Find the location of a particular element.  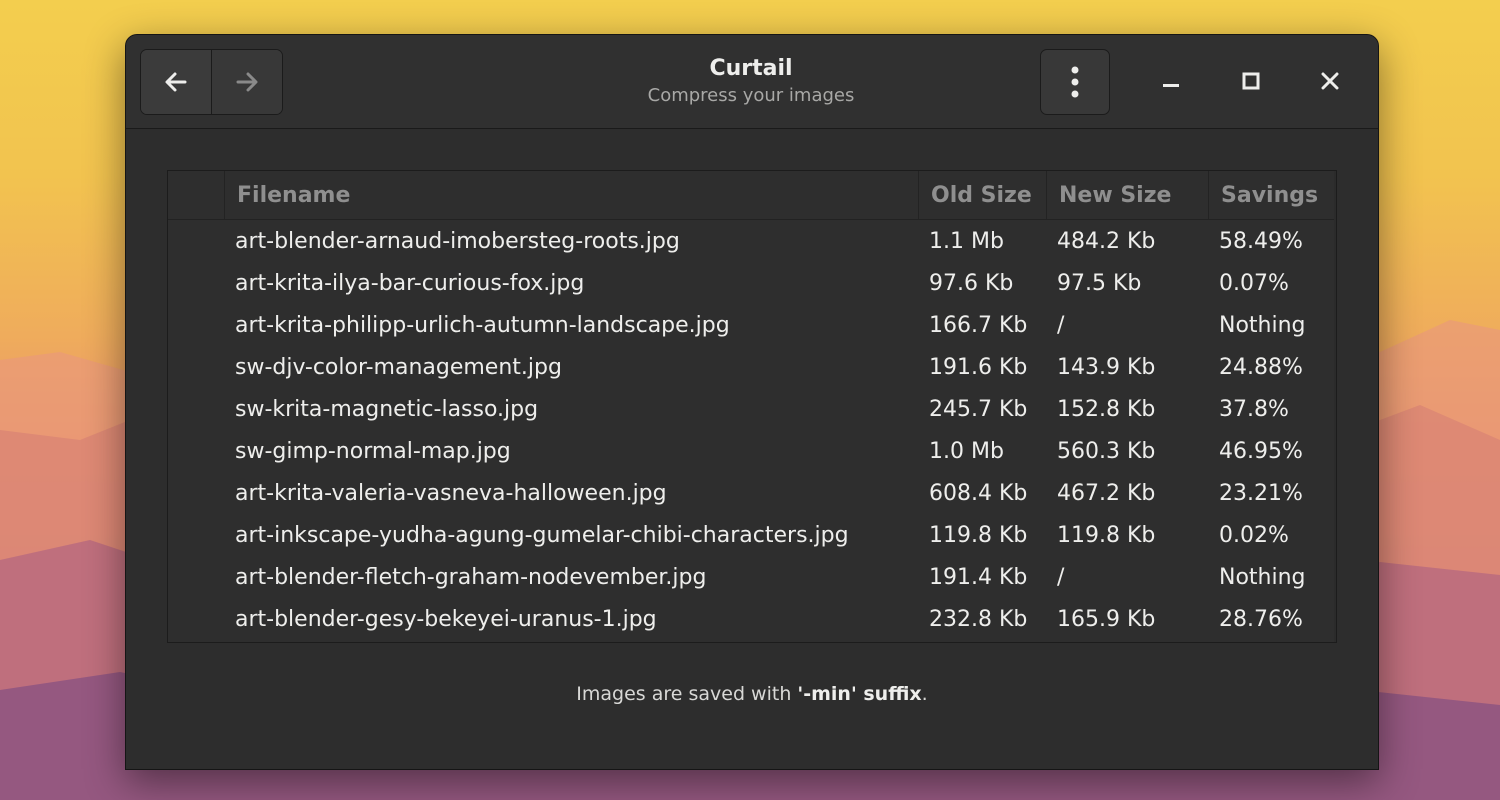

filename-cell: art-blender-gesy-bekeyei-uranus-1.jpg is located at coordinates (446, 619).